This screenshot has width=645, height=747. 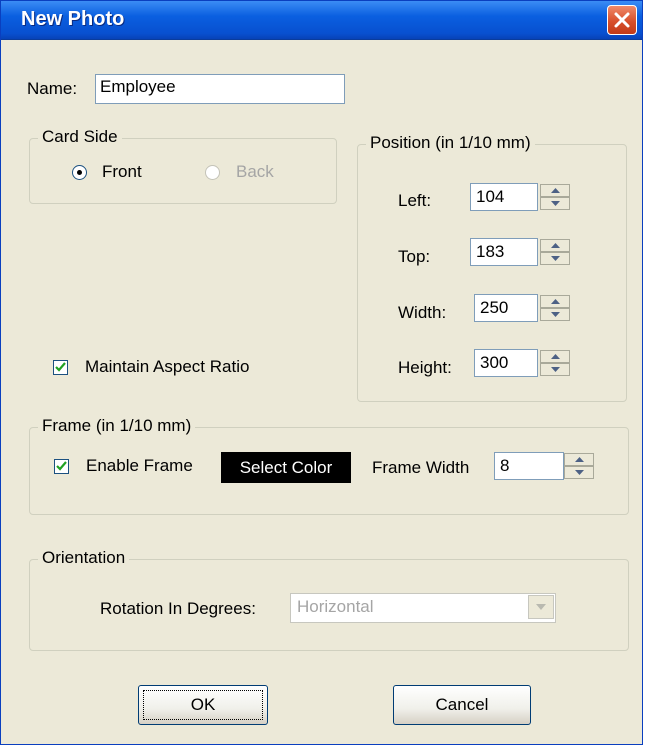 I want to click on left-up-button, so click(x=555, y=190).